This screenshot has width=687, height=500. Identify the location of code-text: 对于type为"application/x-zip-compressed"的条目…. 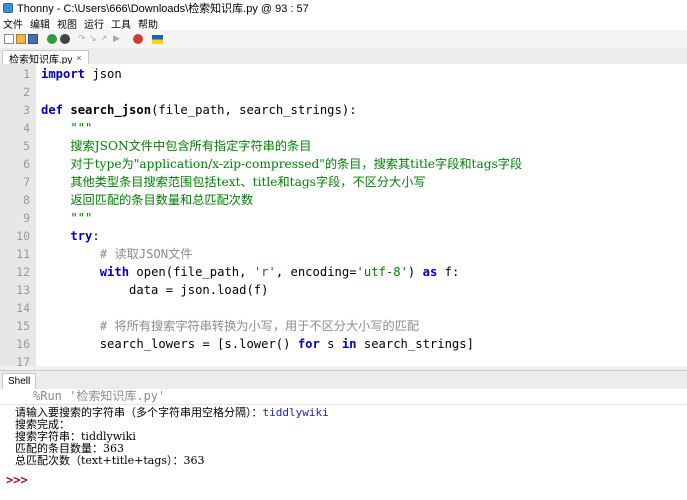
(296, 164).